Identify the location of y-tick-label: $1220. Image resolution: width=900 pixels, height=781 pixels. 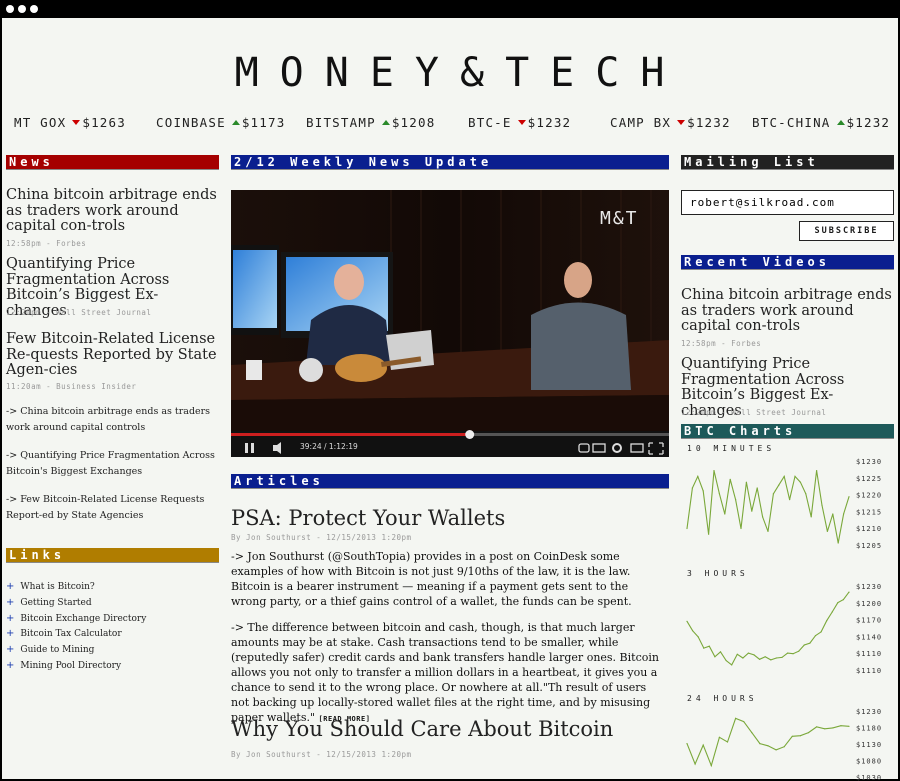
(869, 496).